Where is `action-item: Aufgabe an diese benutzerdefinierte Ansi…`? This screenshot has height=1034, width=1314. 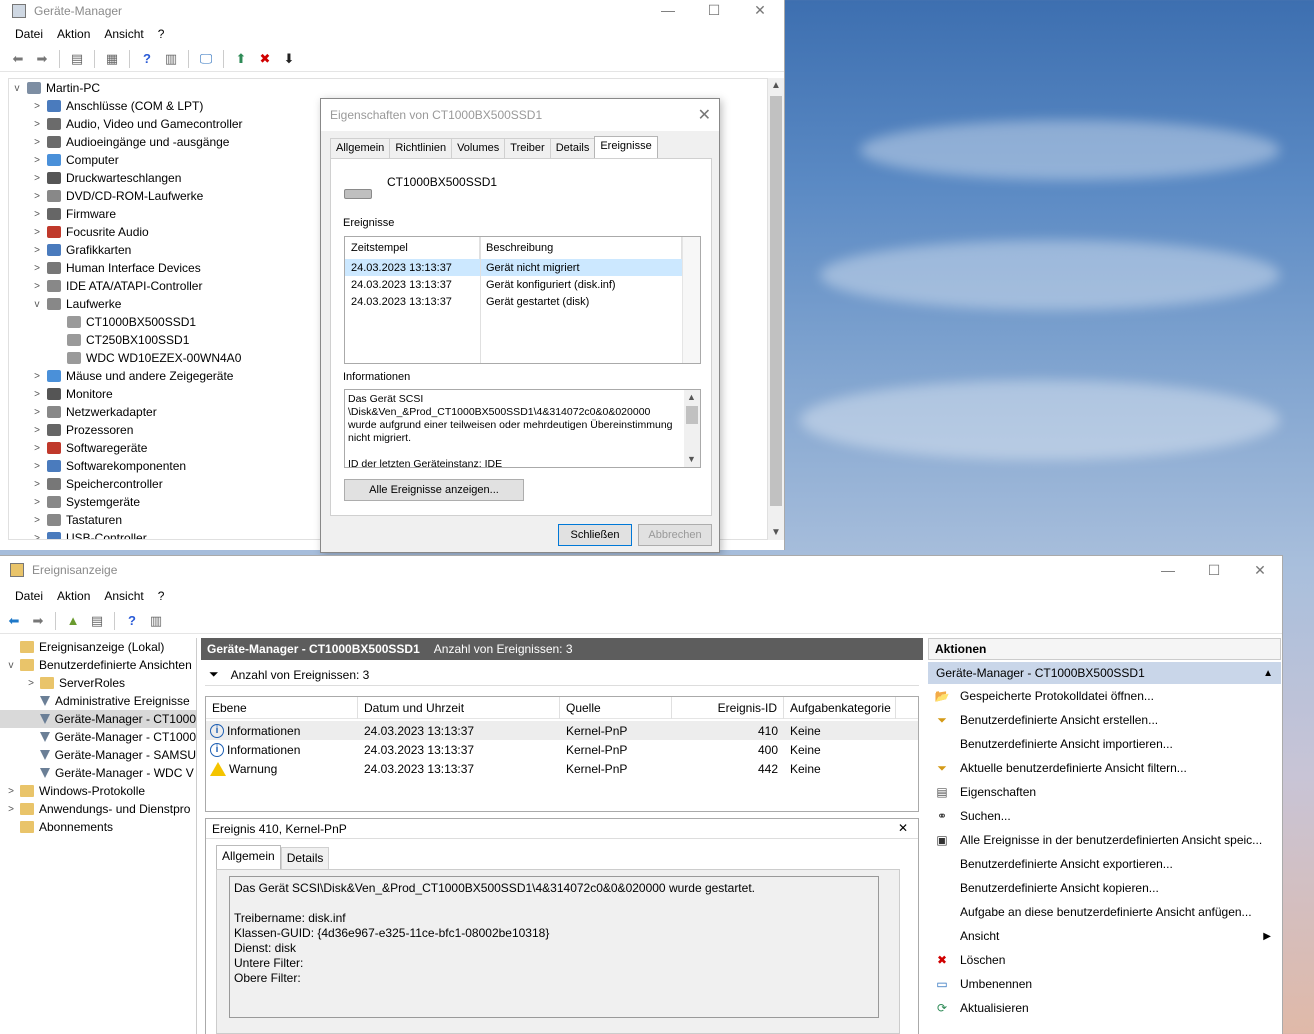 action-item: Aufgabe an diese benutzerdefinierte Ansi… is located at coordinates (1104, 912).